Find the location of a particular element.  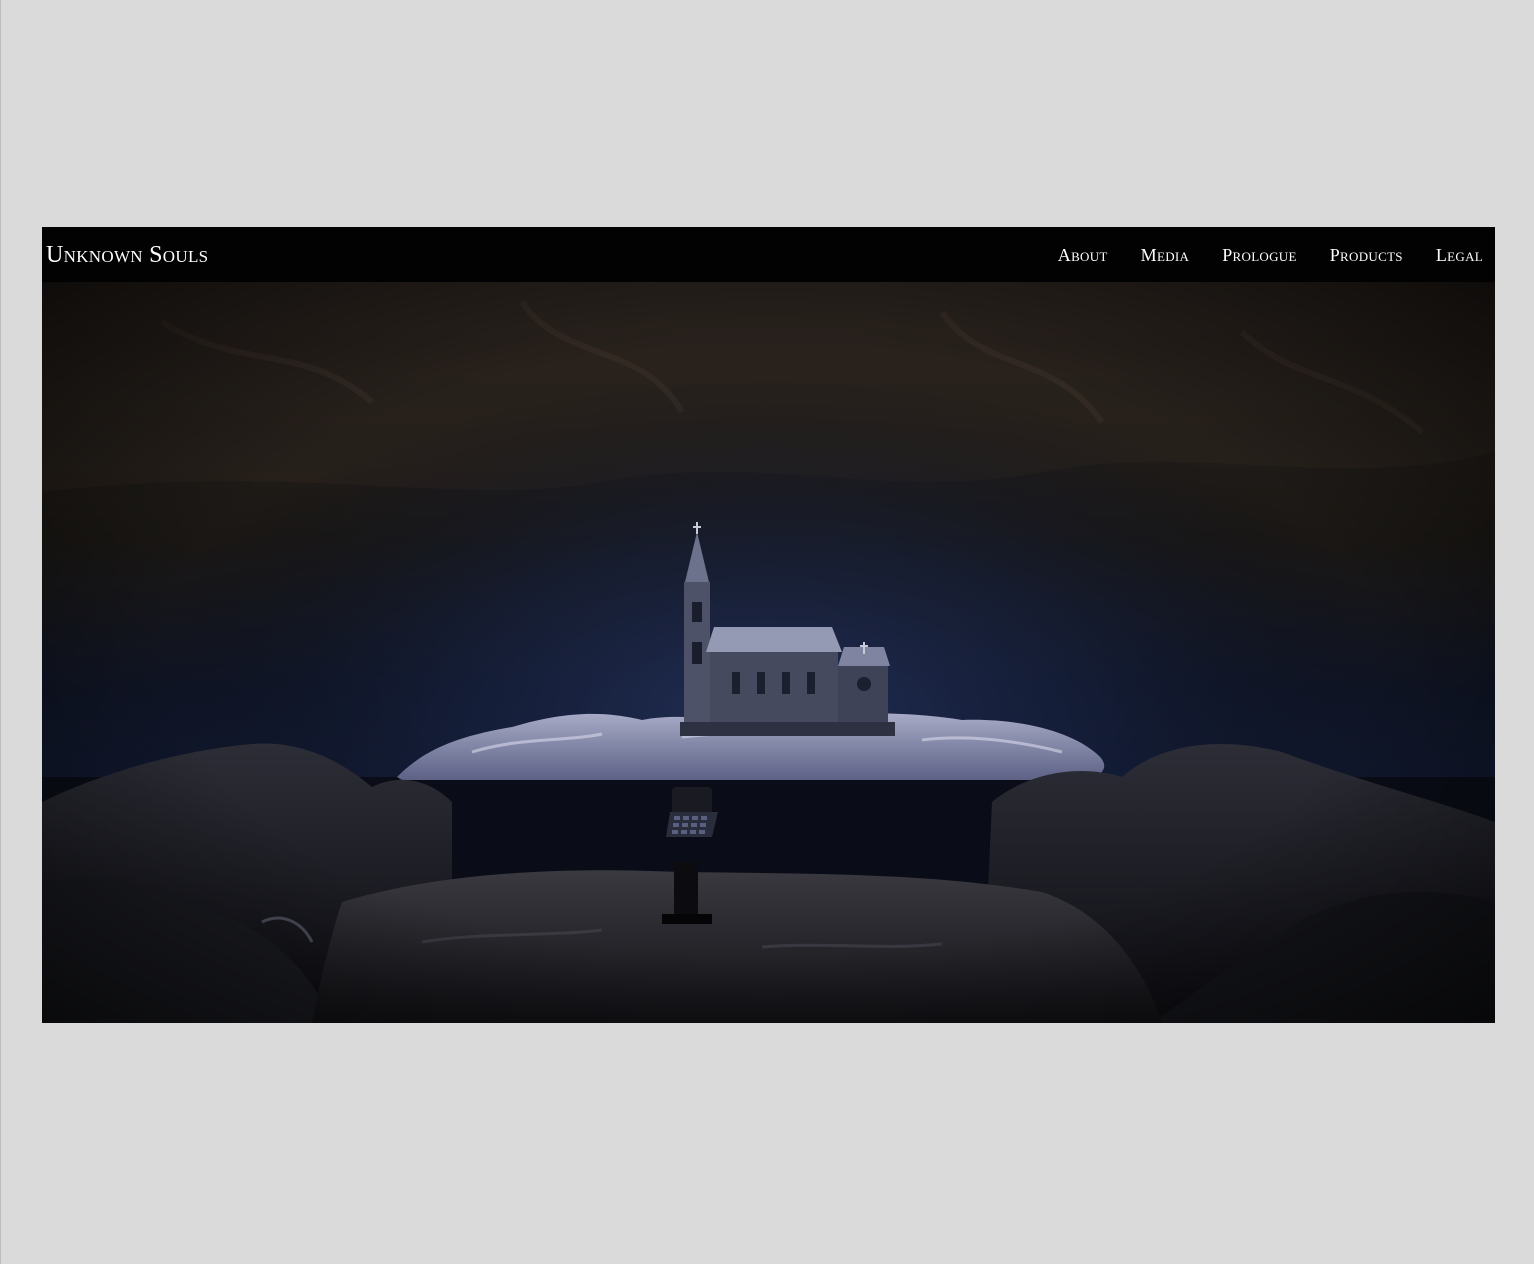

brand-logo-link: Unknown Souls is located at coordinates (127, 255).